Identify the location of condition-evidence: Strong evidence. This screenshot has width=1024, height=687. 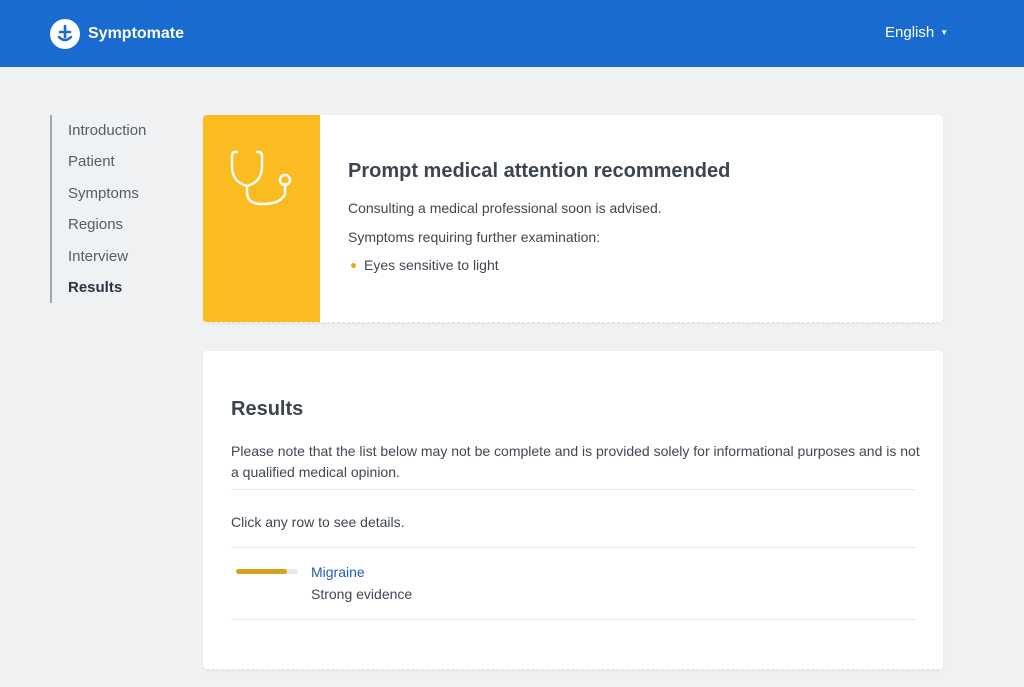
(362, 594).